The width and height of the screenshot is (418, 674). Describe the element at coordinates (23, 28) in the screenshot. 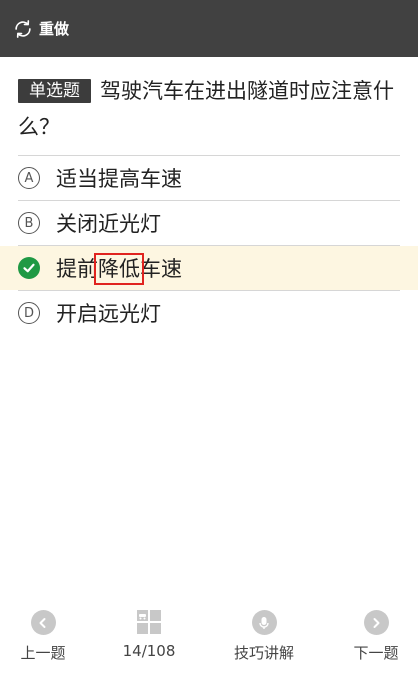

I see `refresh-icon` at that location.